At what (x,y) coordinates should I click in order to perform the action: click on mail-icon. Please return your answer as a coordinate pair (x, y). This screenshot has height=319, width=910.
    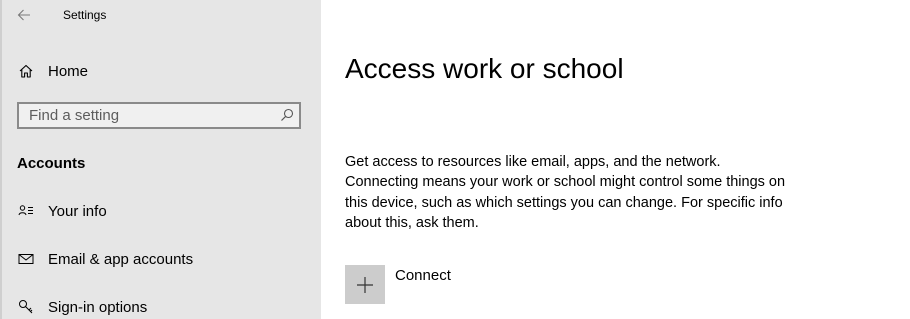
    Looking at the image, I should click on (26, 259).